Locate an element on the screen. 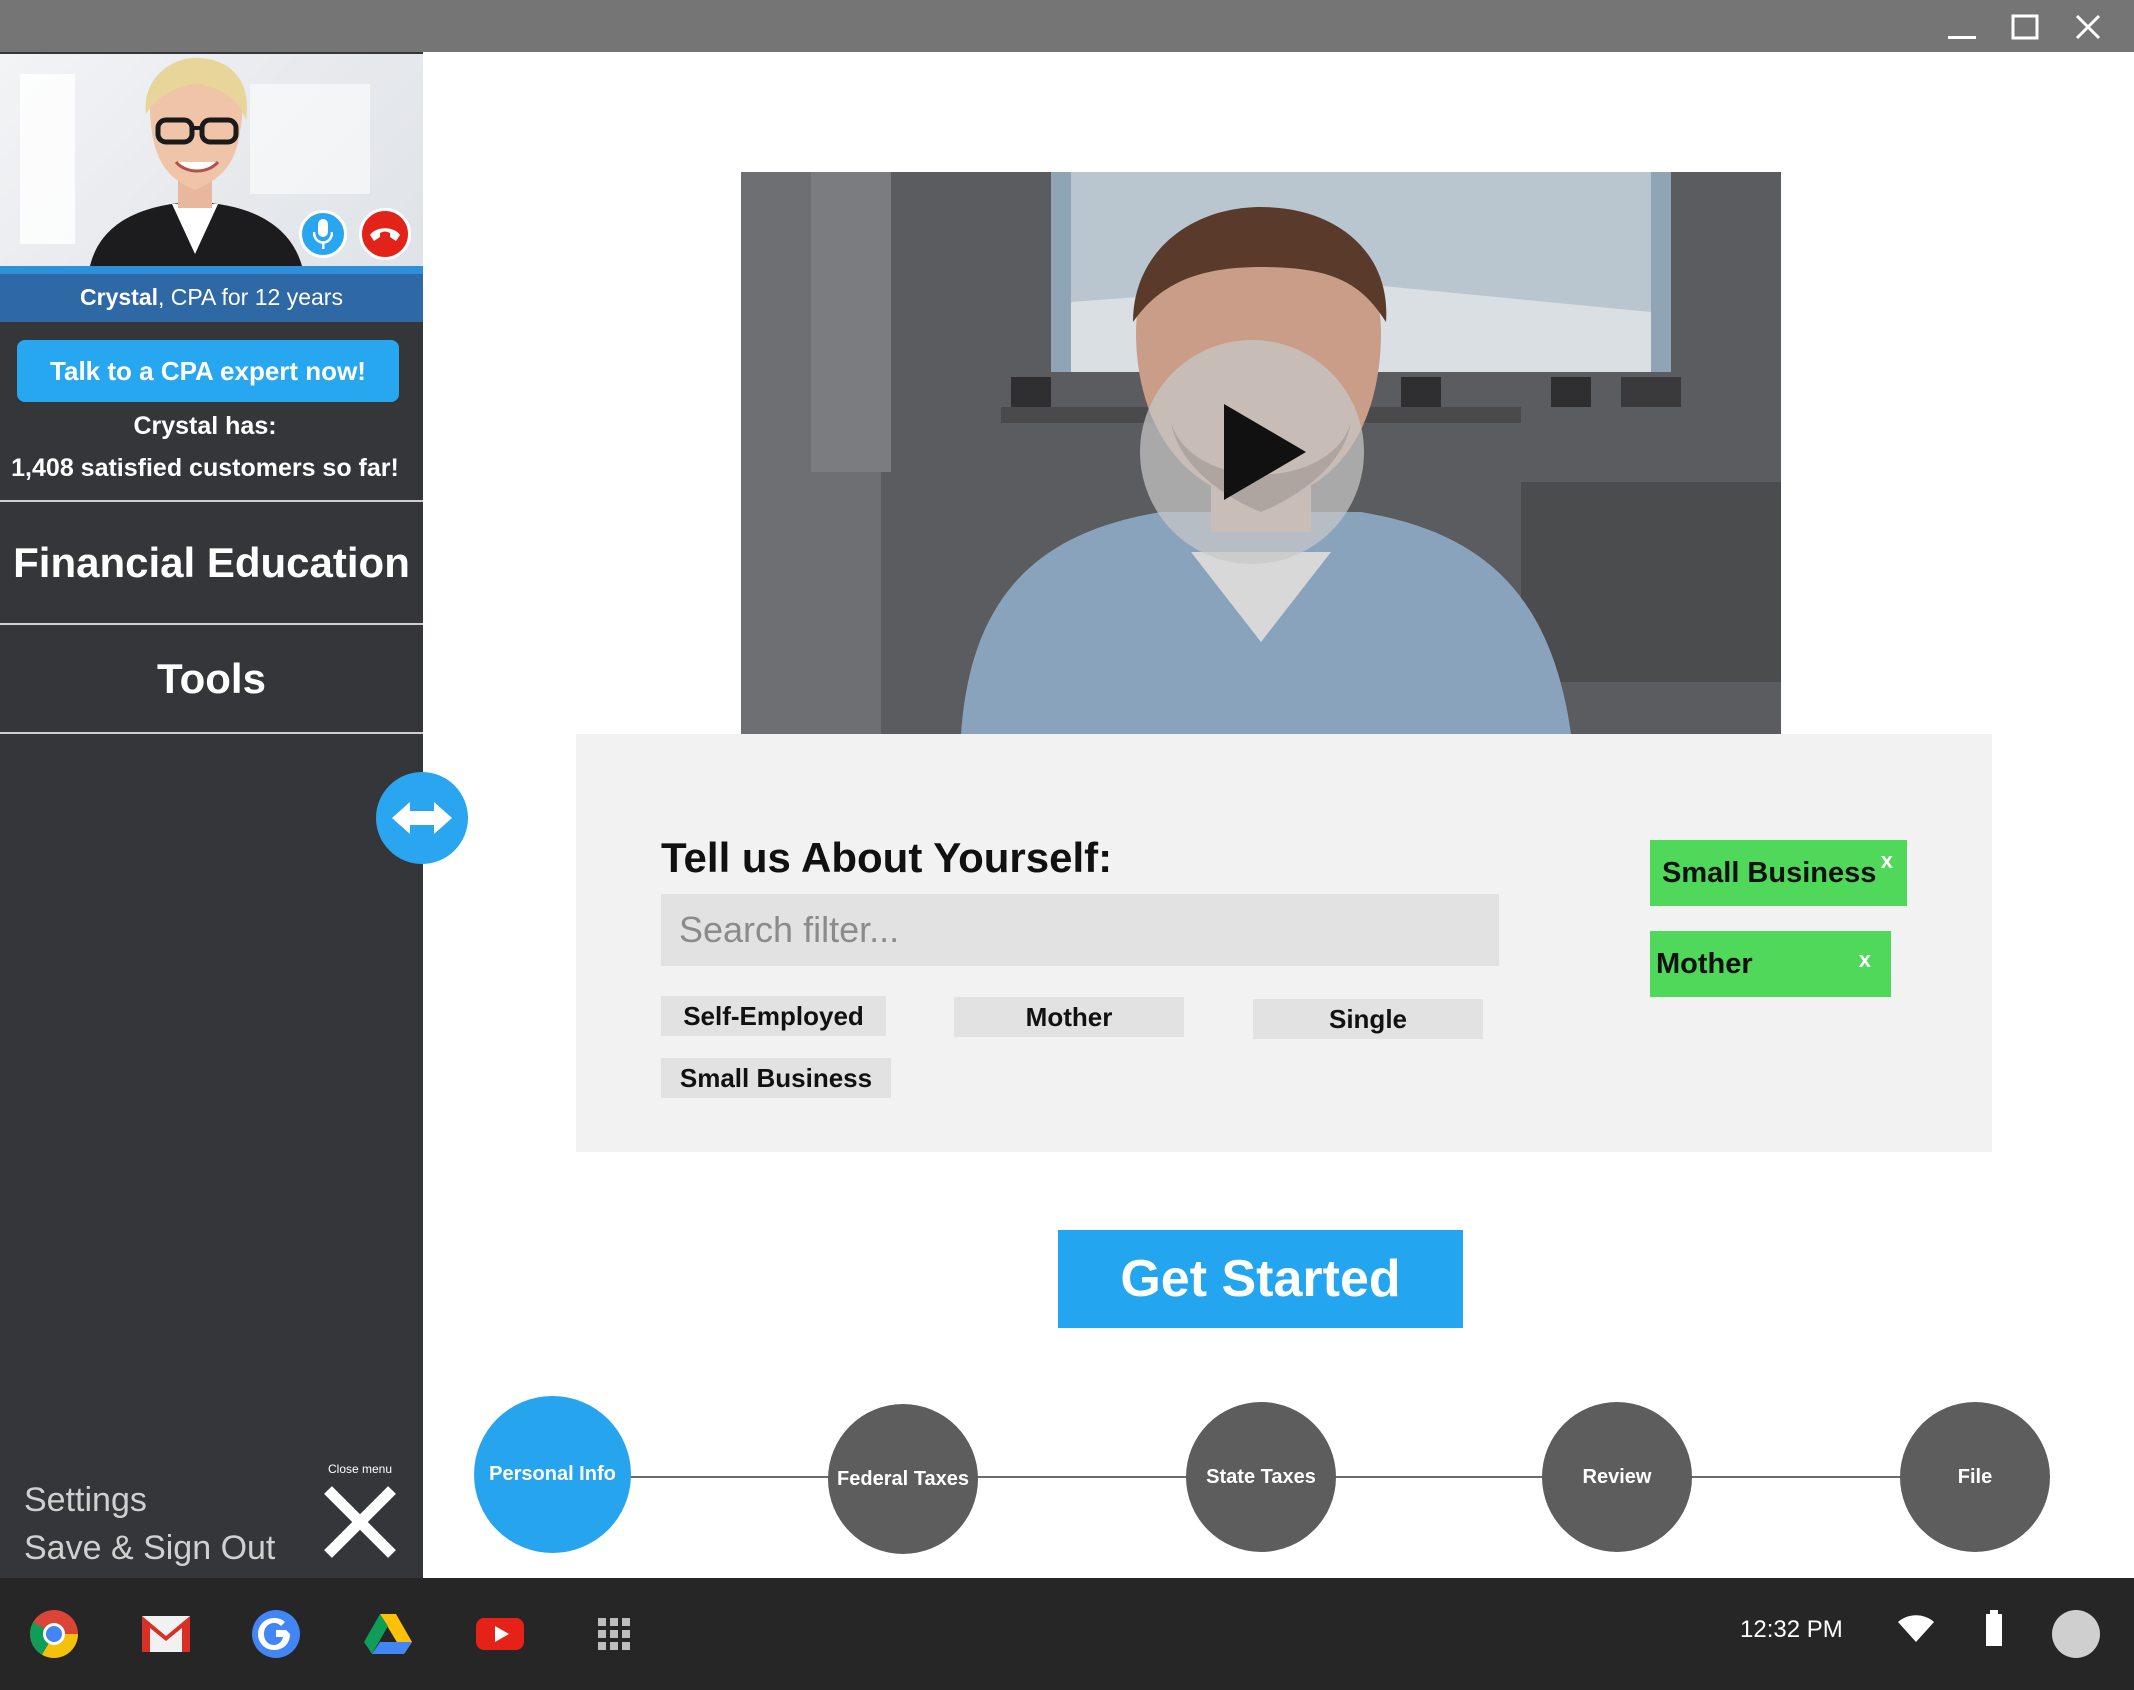 This screenshot has height=1690, width=2134. phone-hangup-icon is located at coordinates (385, 234).